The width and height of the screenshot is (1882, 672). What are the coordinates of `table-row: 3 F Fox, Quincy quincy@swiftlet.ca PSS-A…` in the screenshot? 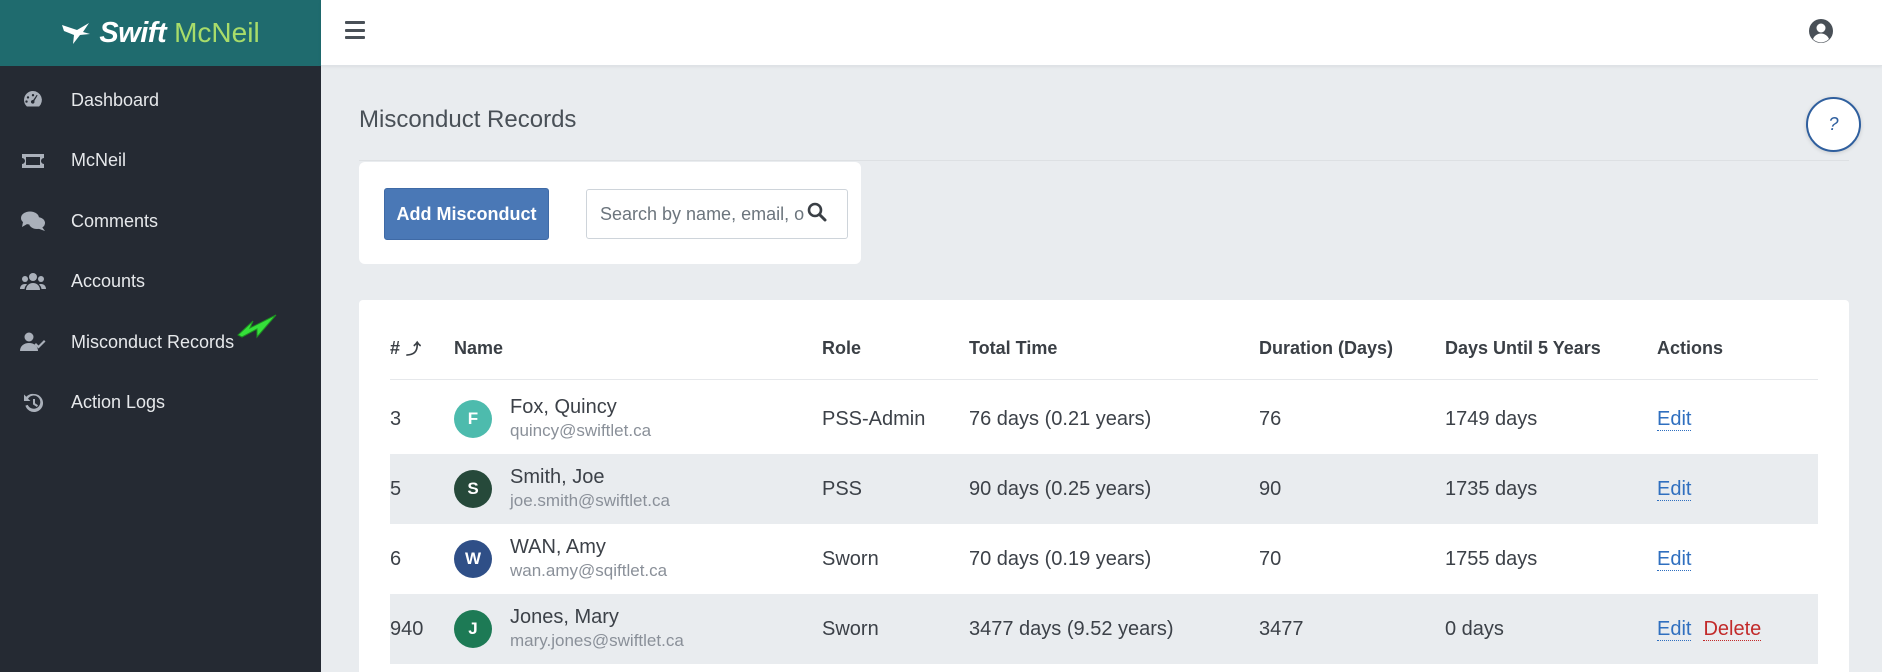 It's located at (1104, 419).